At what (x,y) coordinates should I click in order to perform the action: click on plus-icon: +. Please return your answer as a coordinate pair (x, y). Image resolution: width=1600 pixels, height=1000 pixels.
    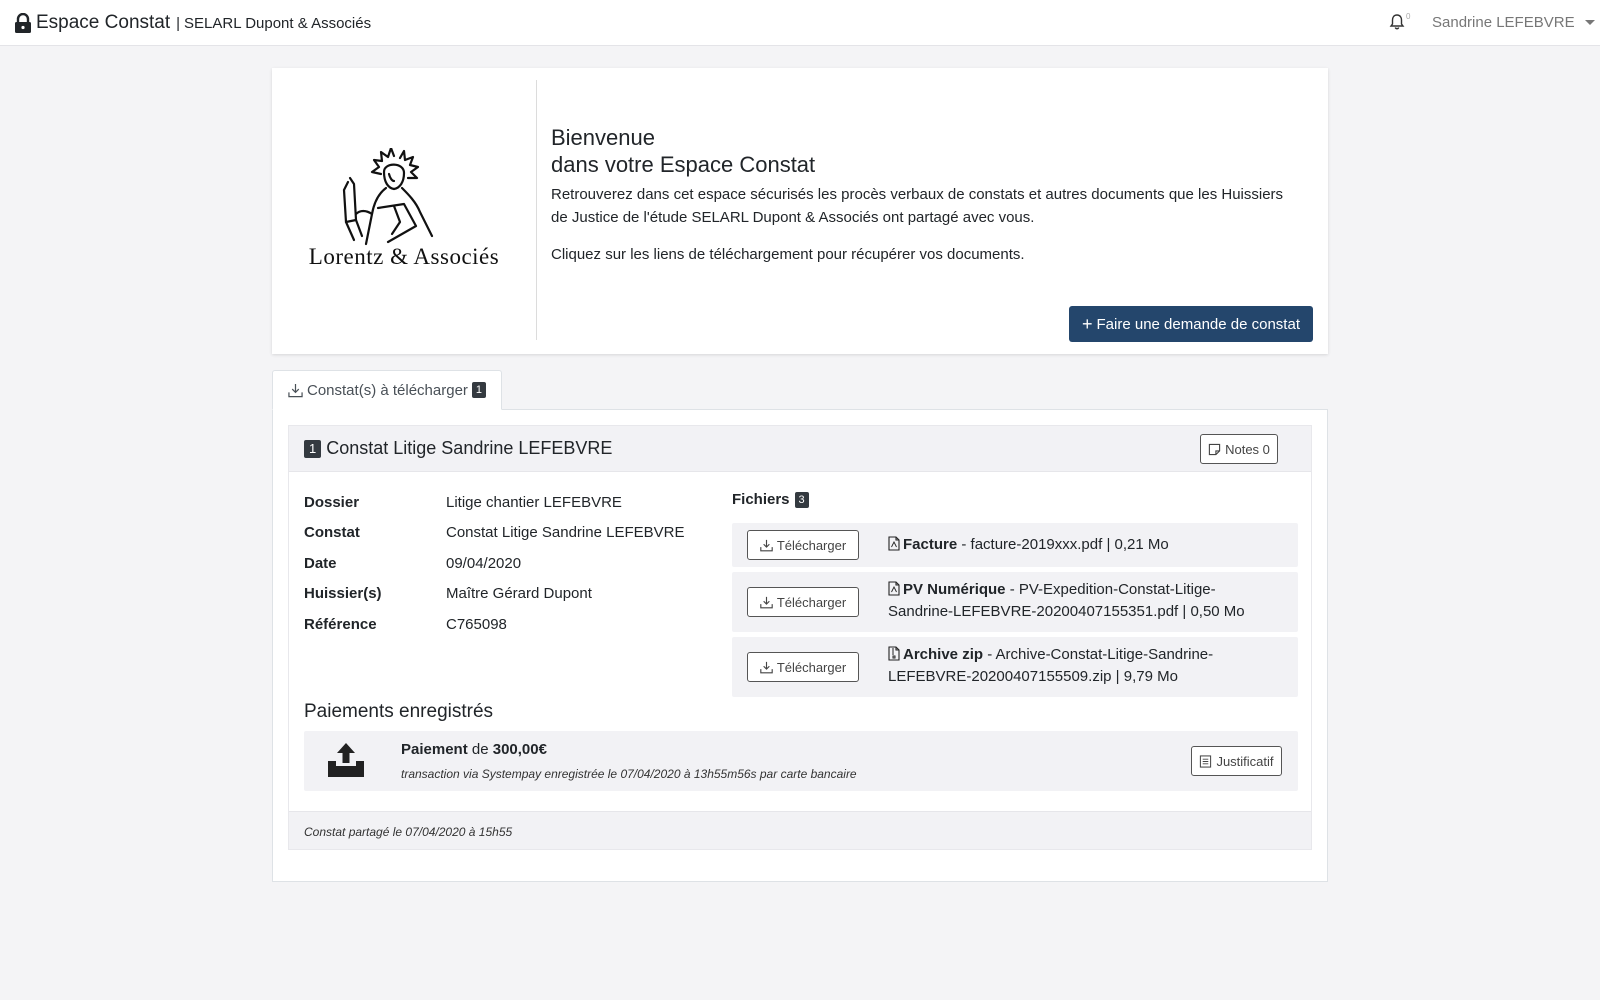
    Looking at the image, I should click on (1087, 323).